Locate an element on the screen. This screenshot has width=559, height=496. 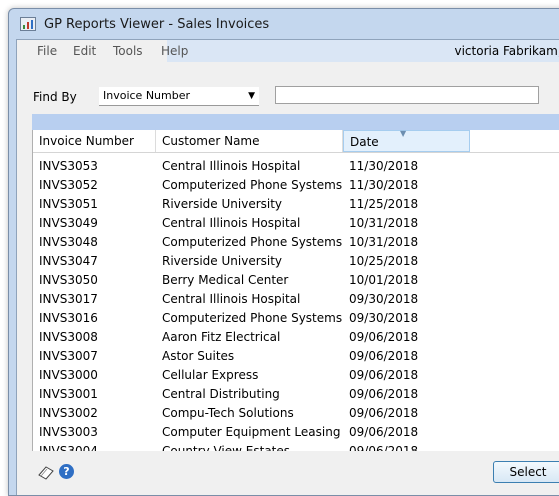
cell-invoice-number: INVS3048 is located at coordinates (68, 242).